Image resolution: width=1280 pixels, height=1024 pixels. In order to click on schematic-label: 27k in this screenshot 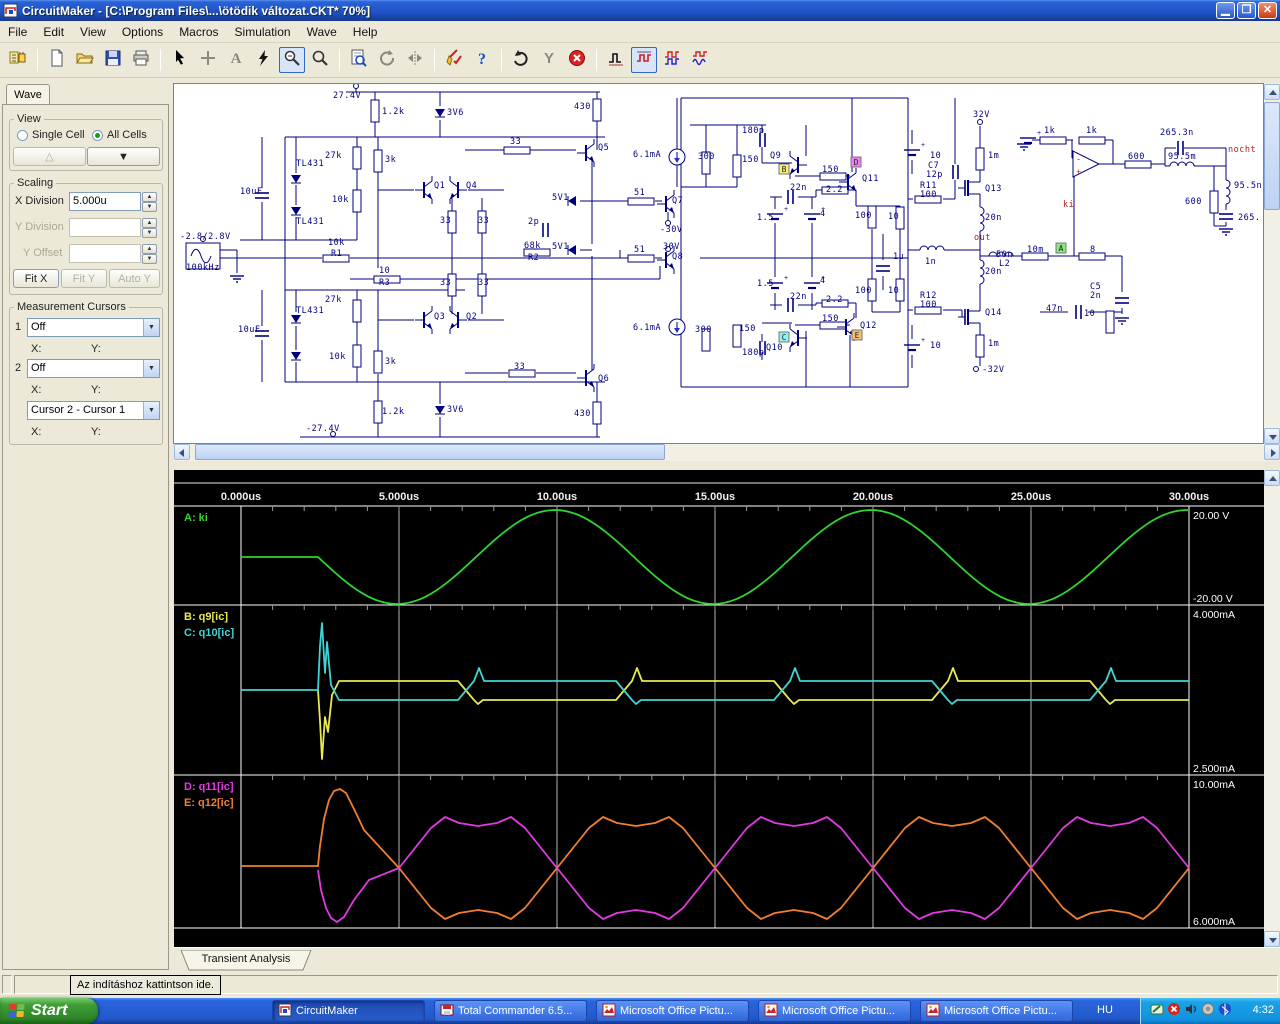, I will do `click(333, 156)`.